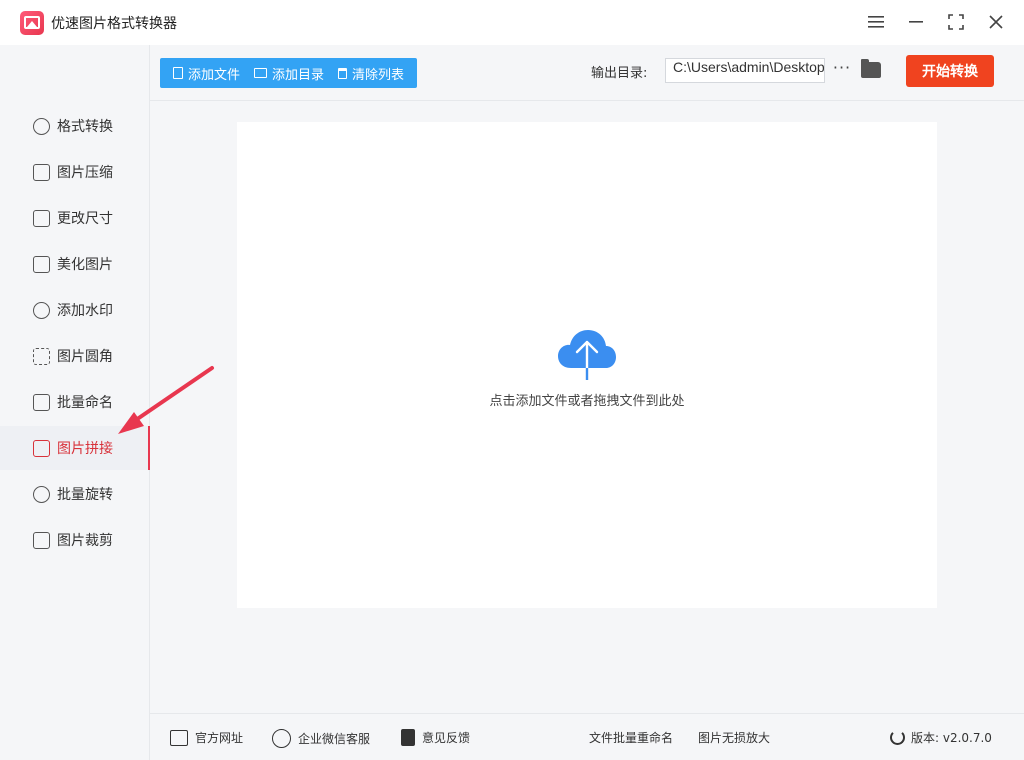 Image resolution: width=1024 pixels, height=760 pixels. I want to click on add-file-label: 添加文件, so click(214, 75).